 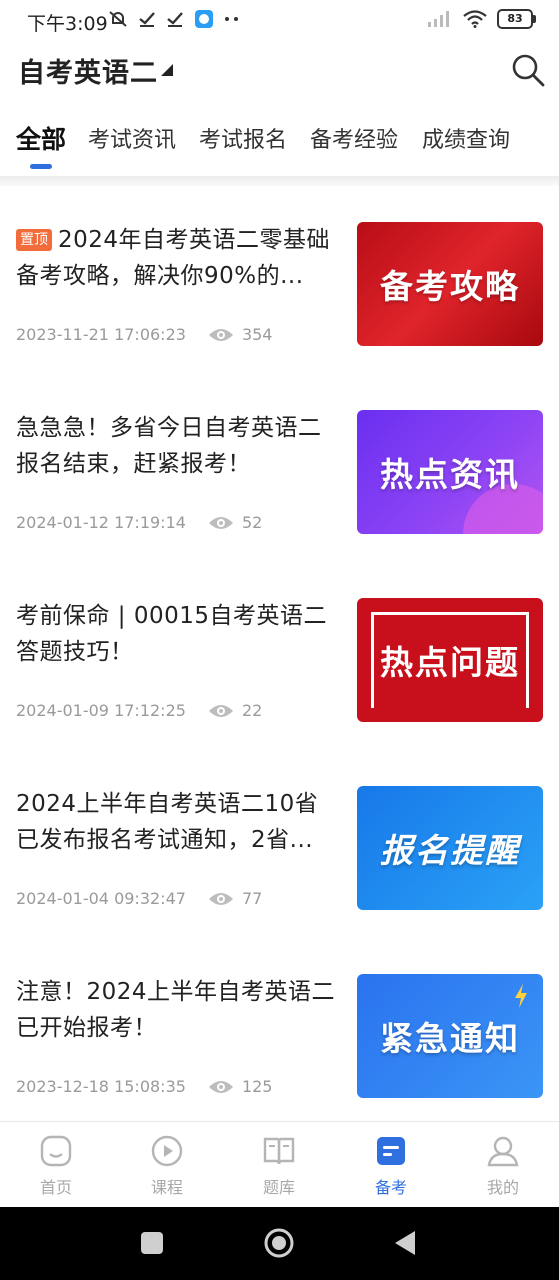 I want to click on nav-home: 首页, so click(x=56, y=1166).